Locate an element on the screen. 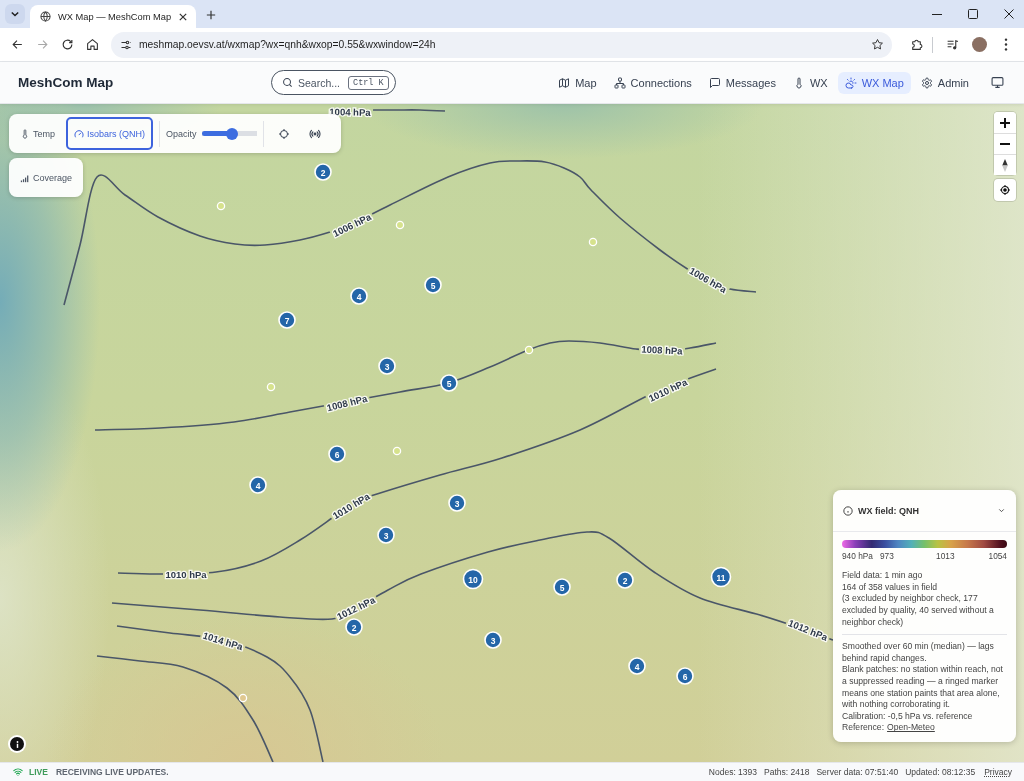 This screenshot has height=781, width=1024. coverage-button: Coverage is located at coordinates (46, 177).